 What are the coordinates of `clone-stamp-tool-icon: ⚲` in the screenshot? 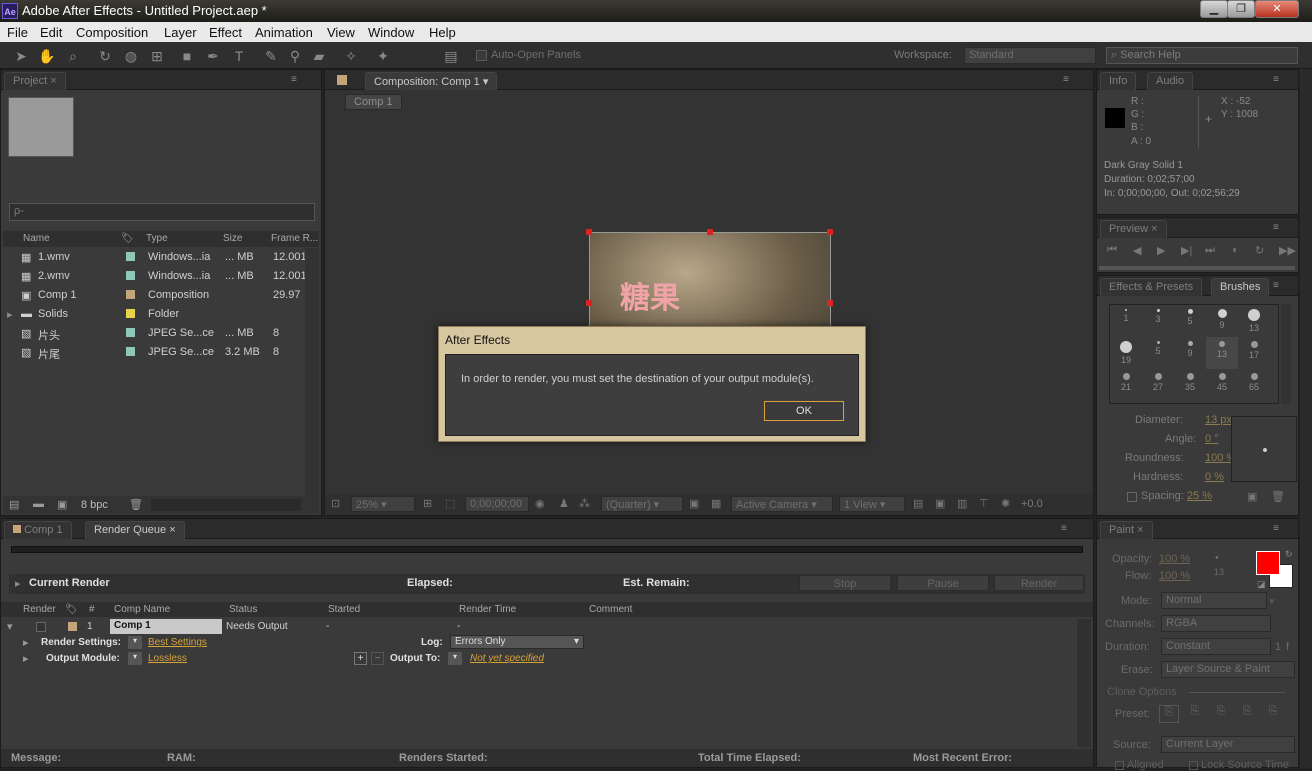 It's located at (295, 56).